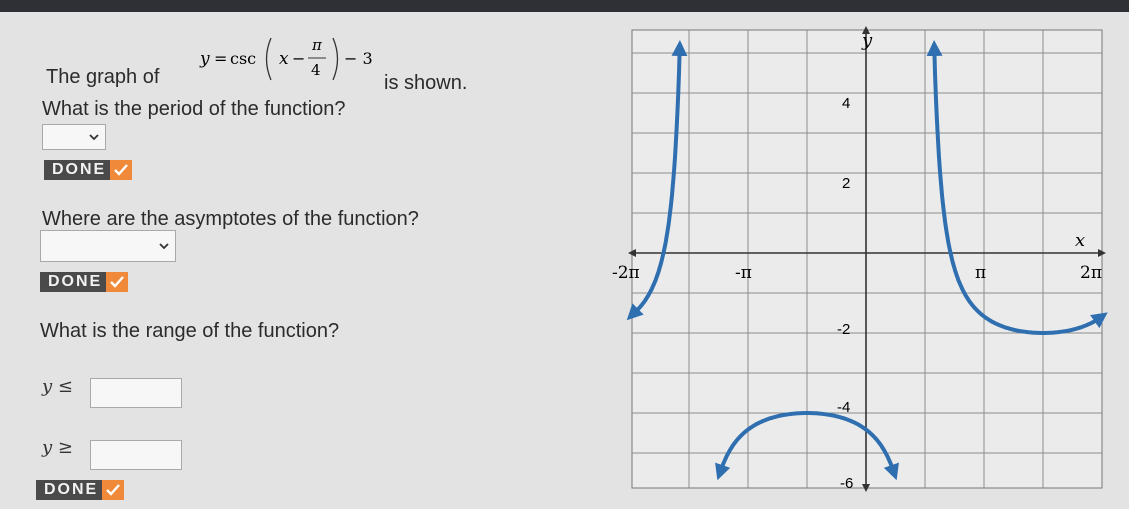 This screenshot has width=1129, height=509. What do you see at coordinates (1091, 273) in the screenshot?
I see `x-tick-2pi: 2π` at bounding box center [1091, 273].